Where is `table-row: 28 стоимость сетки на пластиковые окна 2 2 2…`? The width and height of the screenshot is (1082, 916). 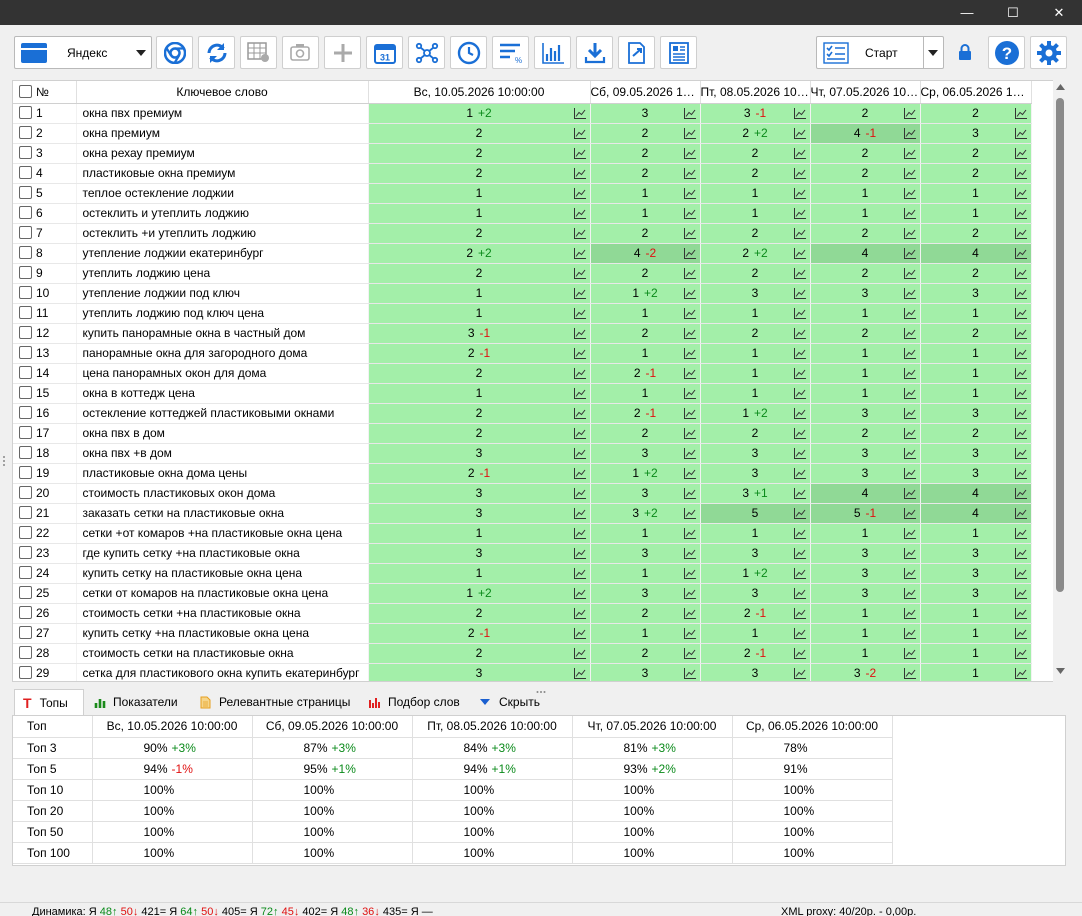 table-row: 28 стоимость сетки на пластиковые окна 2 2 2… is located at coordinates (522, 653).